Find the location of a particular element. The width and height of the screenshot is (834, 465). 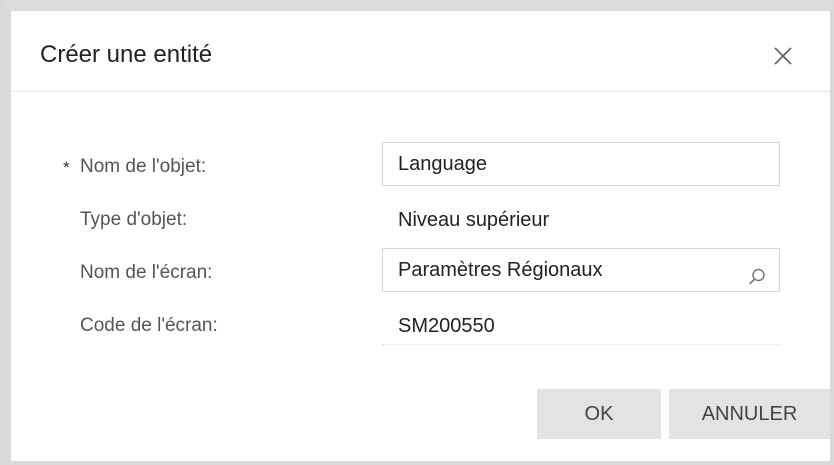

ok-button: OK is located at coordinates (599, 414).